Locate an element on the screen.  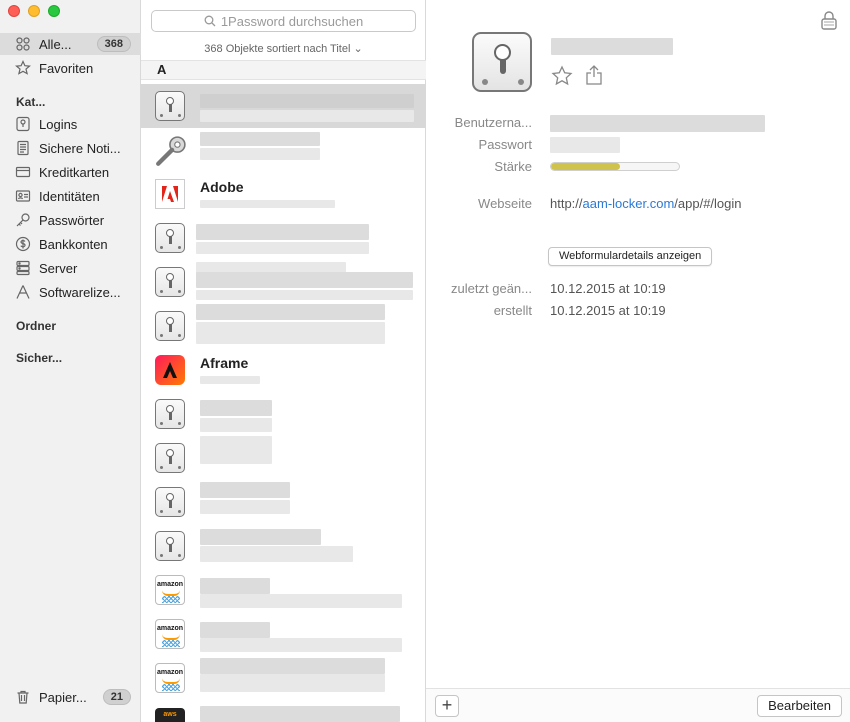
list-item: aws is located at coordinates (283, 711).